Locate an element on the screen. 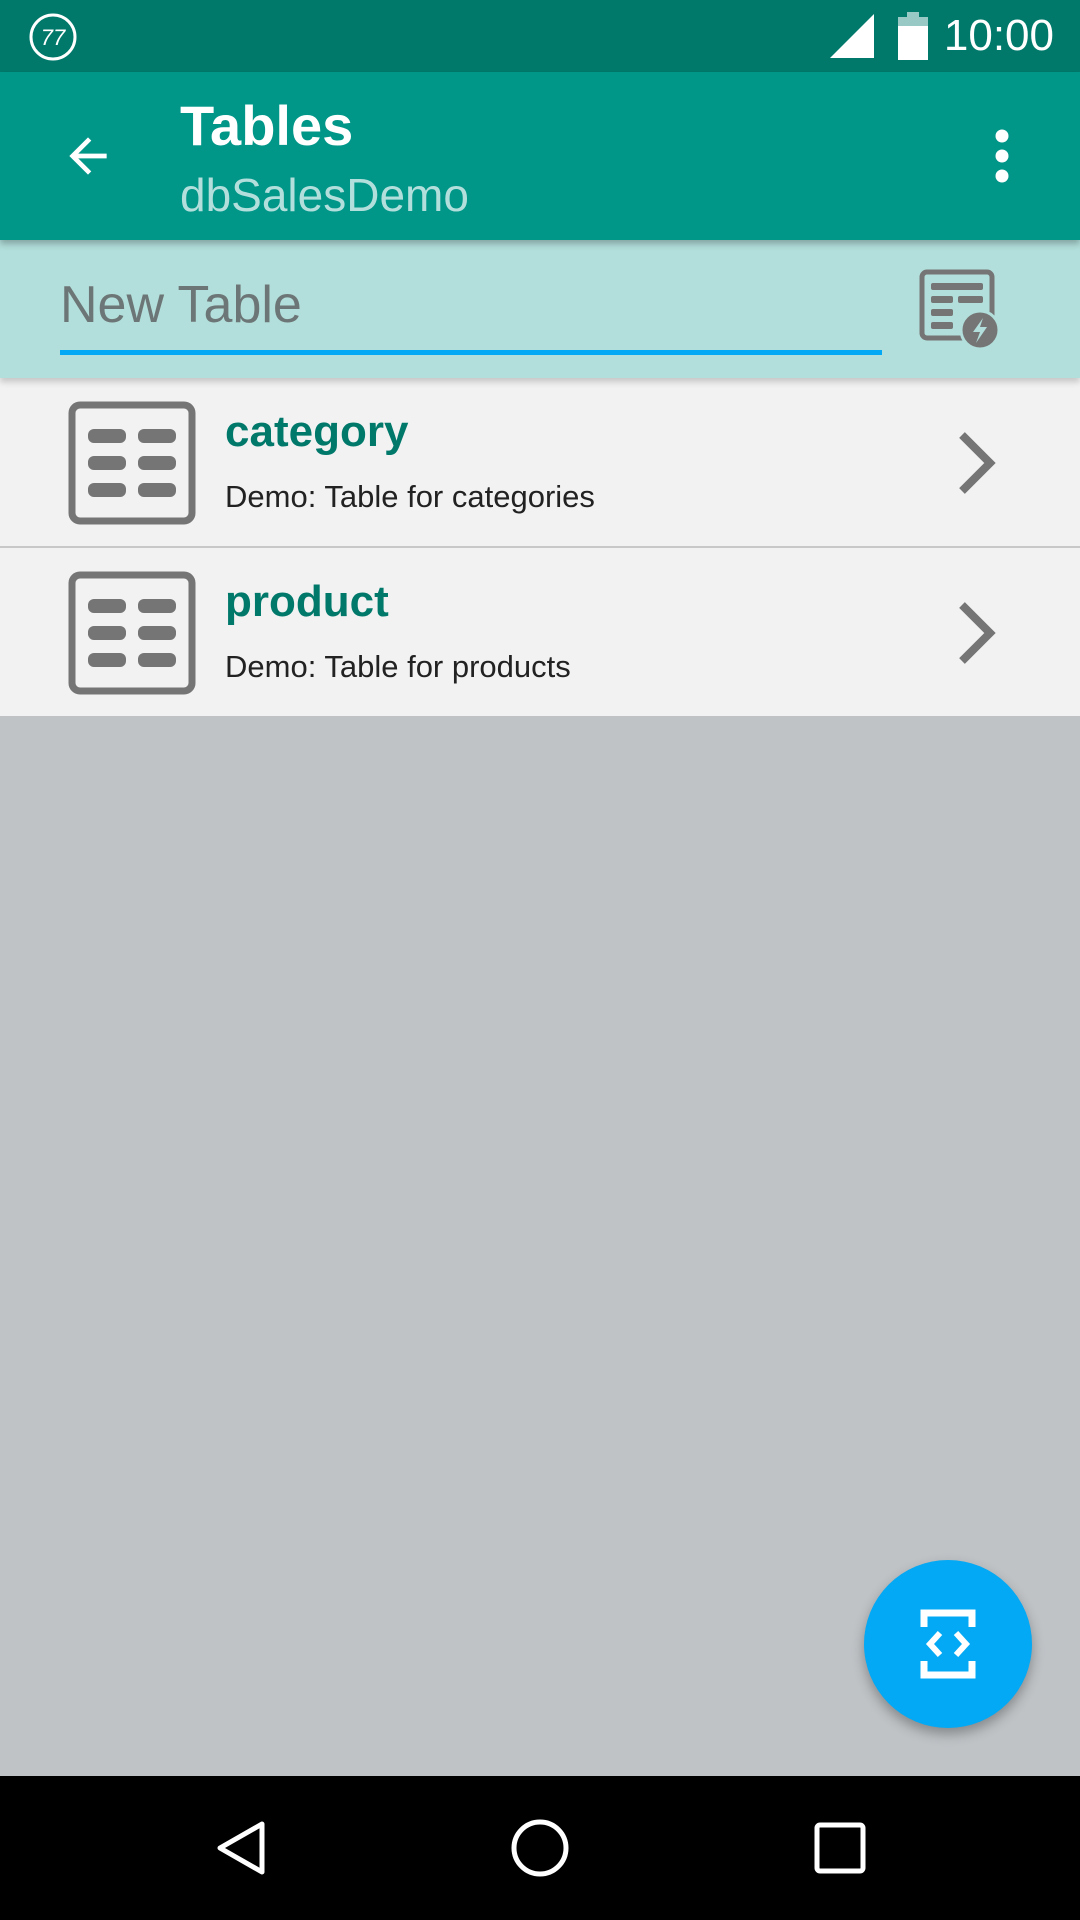 The width and height of the screenshot is (1080, 1920). nav-back-icon is located at coordinates (241, 1848).